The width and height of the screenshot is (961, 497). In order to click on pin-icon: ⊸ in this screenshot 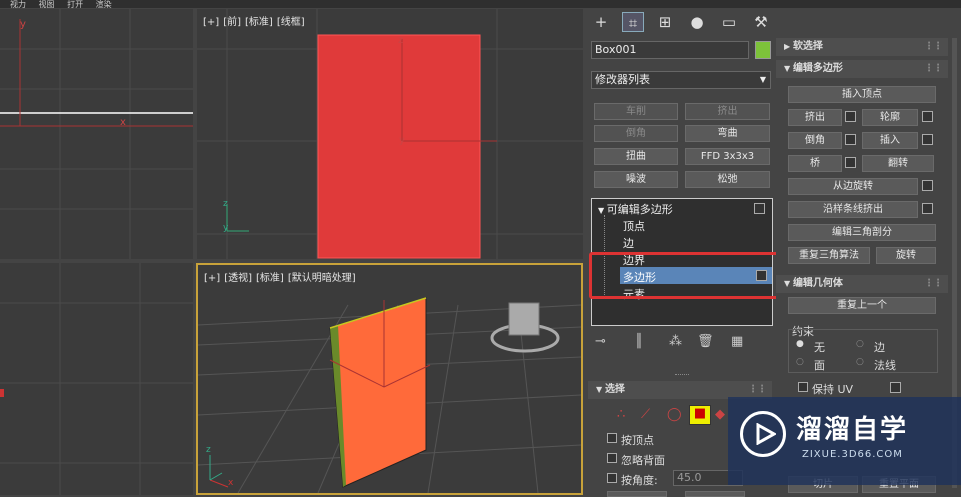, I will do `click(600, 341)`.